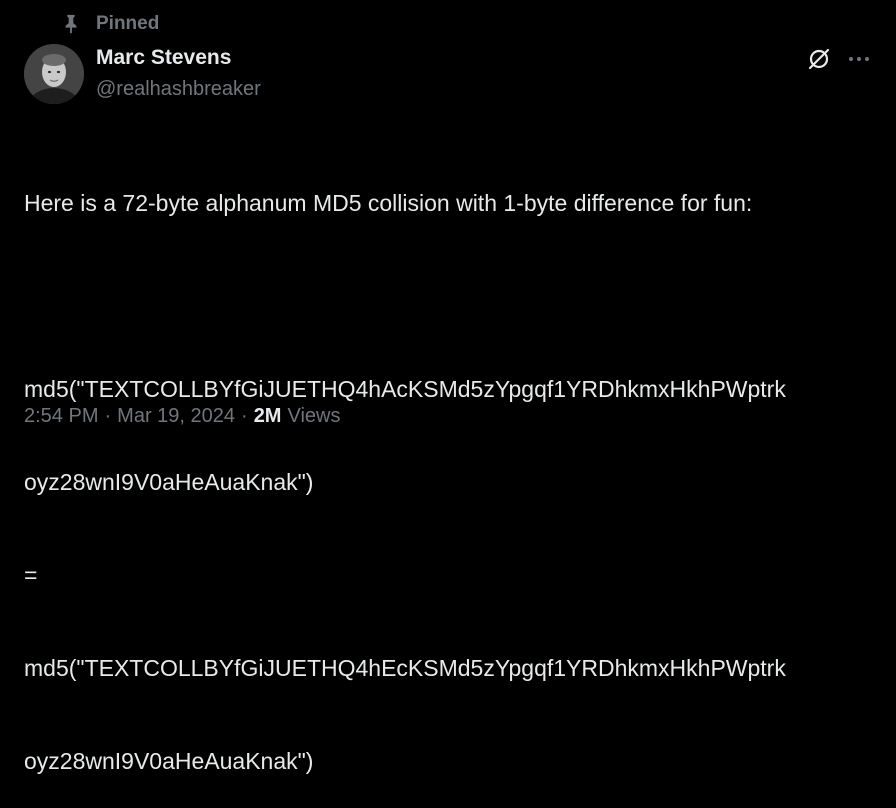  Describe the element at coordinates (31, 575) in the screenshot. I see `tweet-line: =` at that location.